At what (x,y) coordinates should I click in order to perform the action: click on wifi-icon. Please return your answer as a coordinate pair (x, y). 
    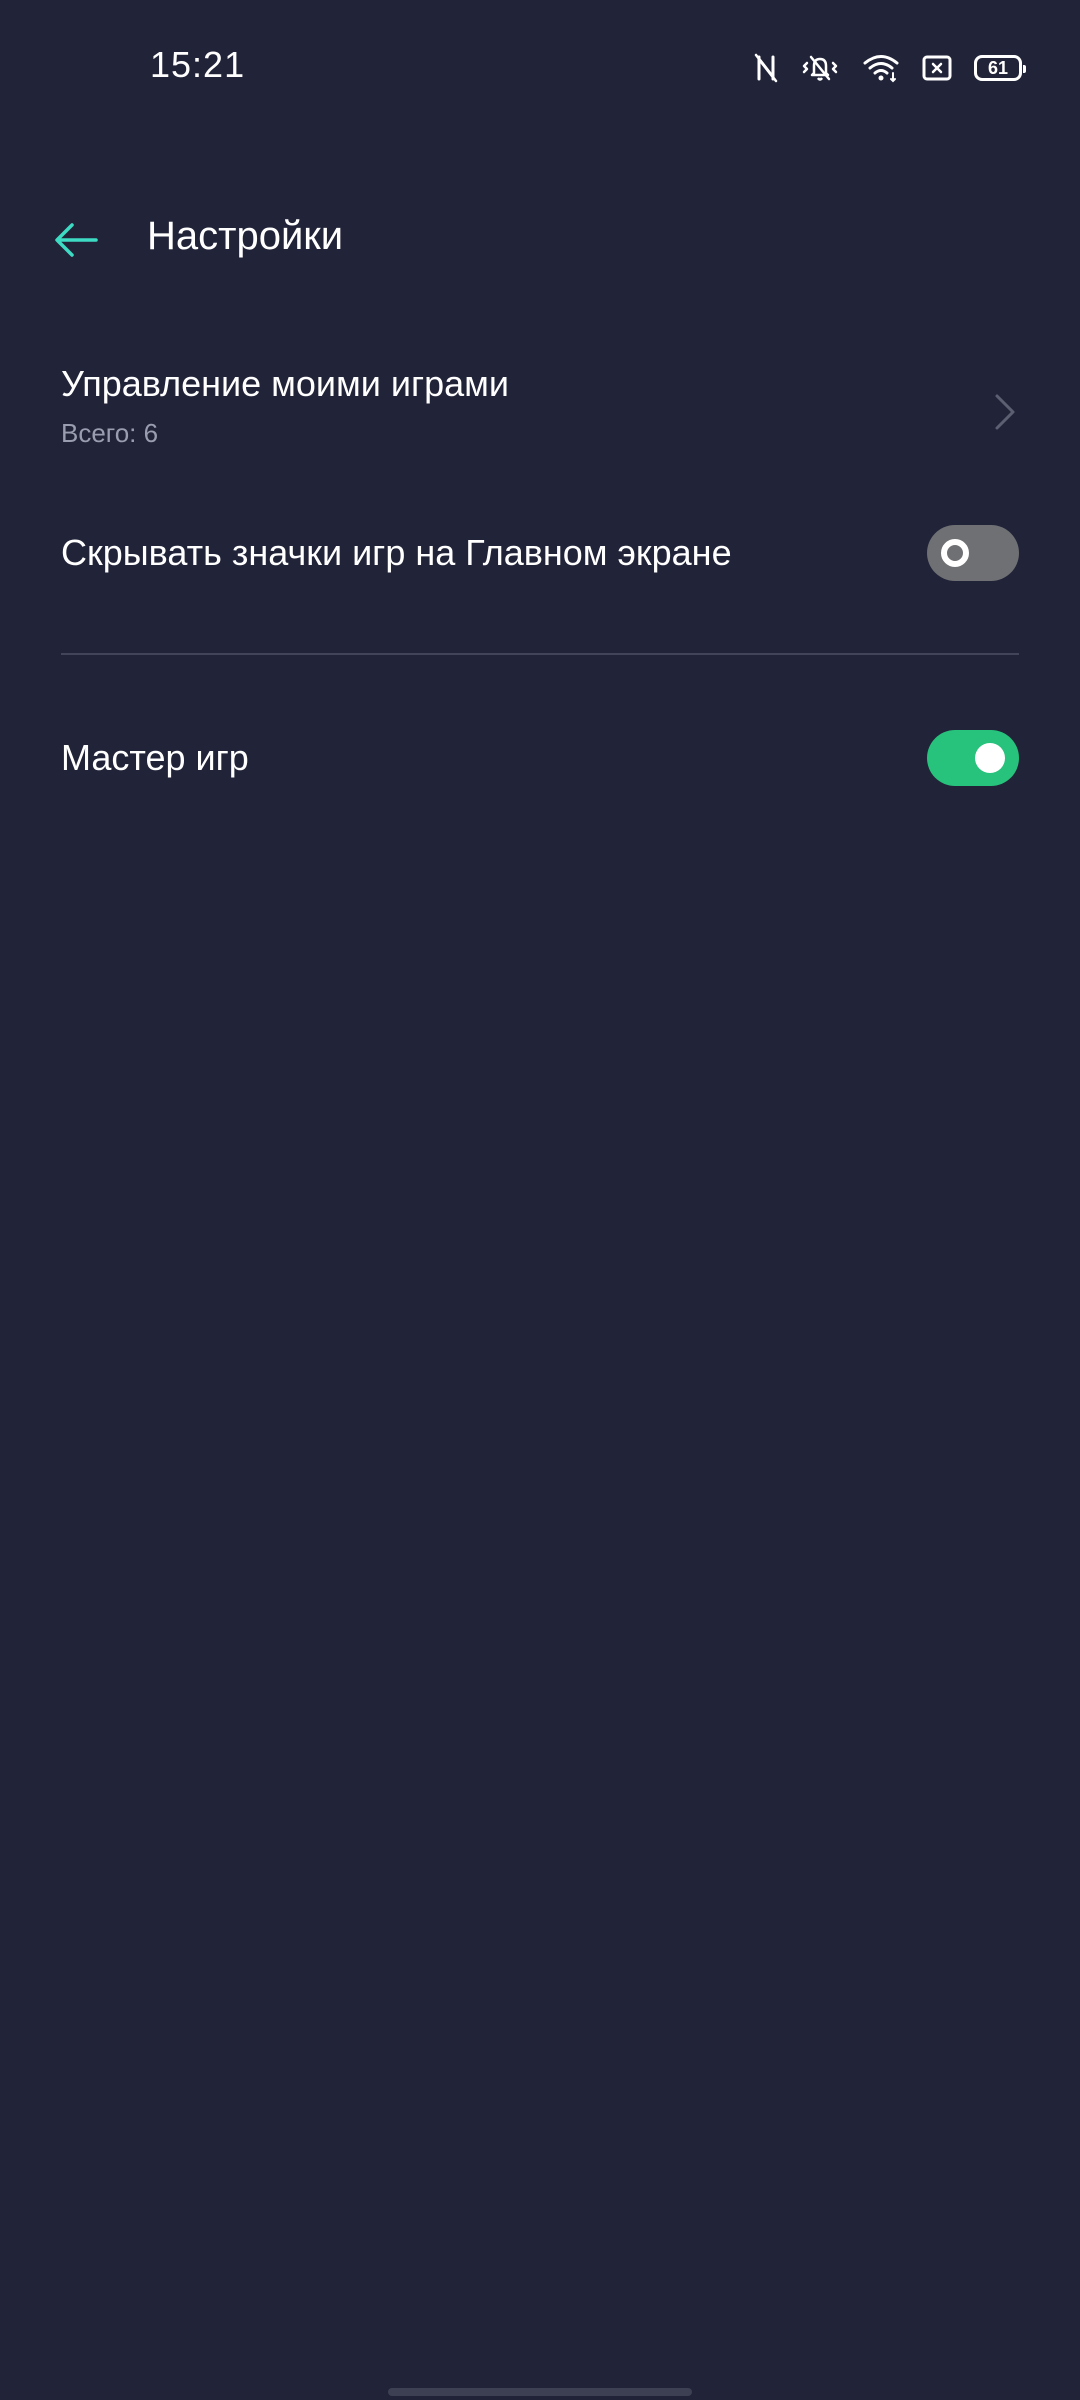
    Looking at the image, I should click on (881, 68).